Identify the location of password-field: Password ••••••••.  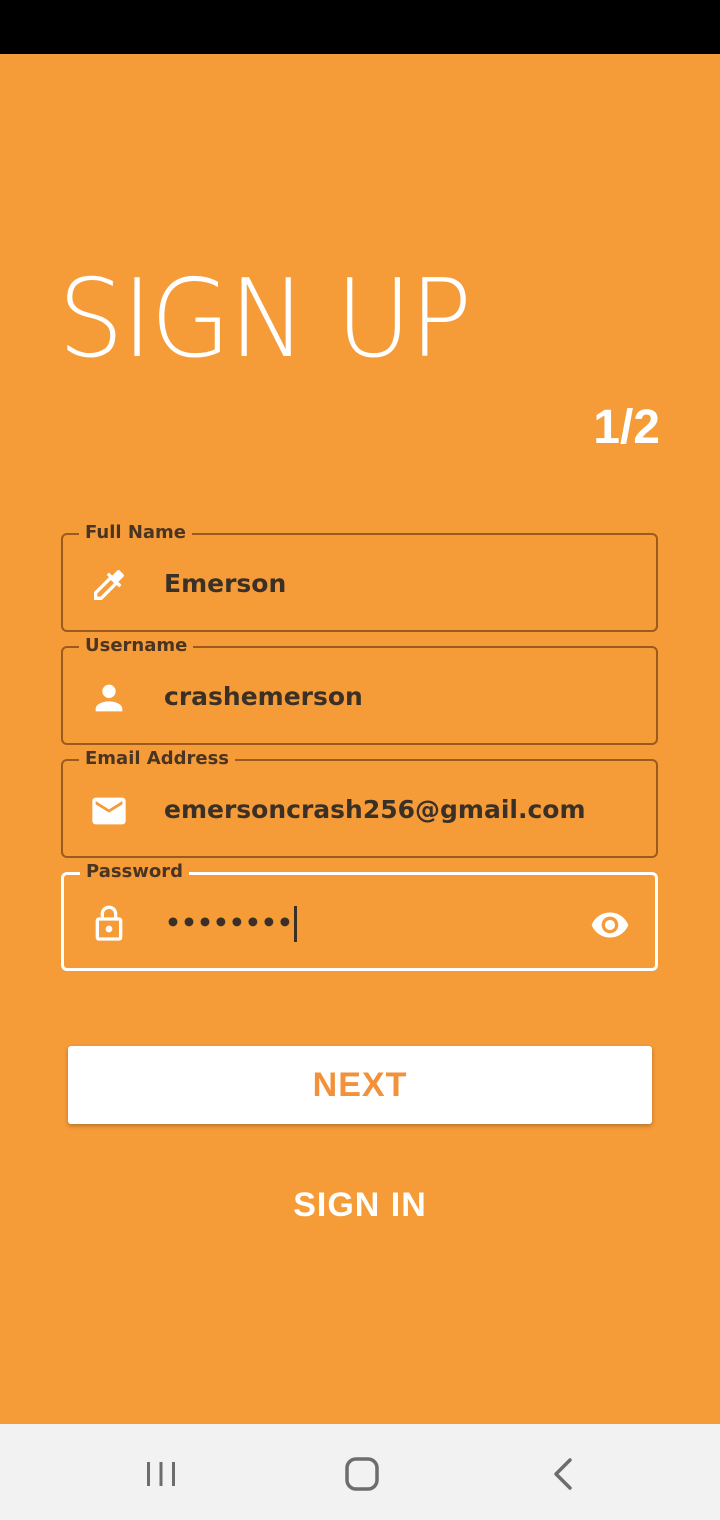
(359, 915).